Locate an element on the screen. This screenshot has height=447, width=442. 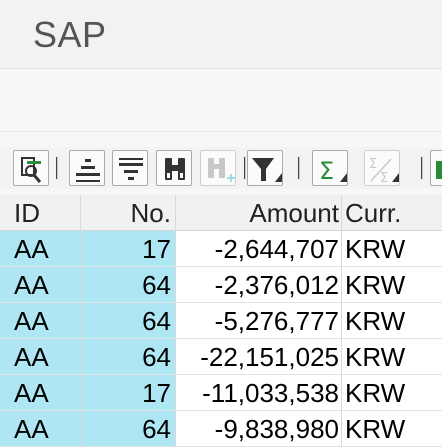
find-button is located at coordinates (174, 168).